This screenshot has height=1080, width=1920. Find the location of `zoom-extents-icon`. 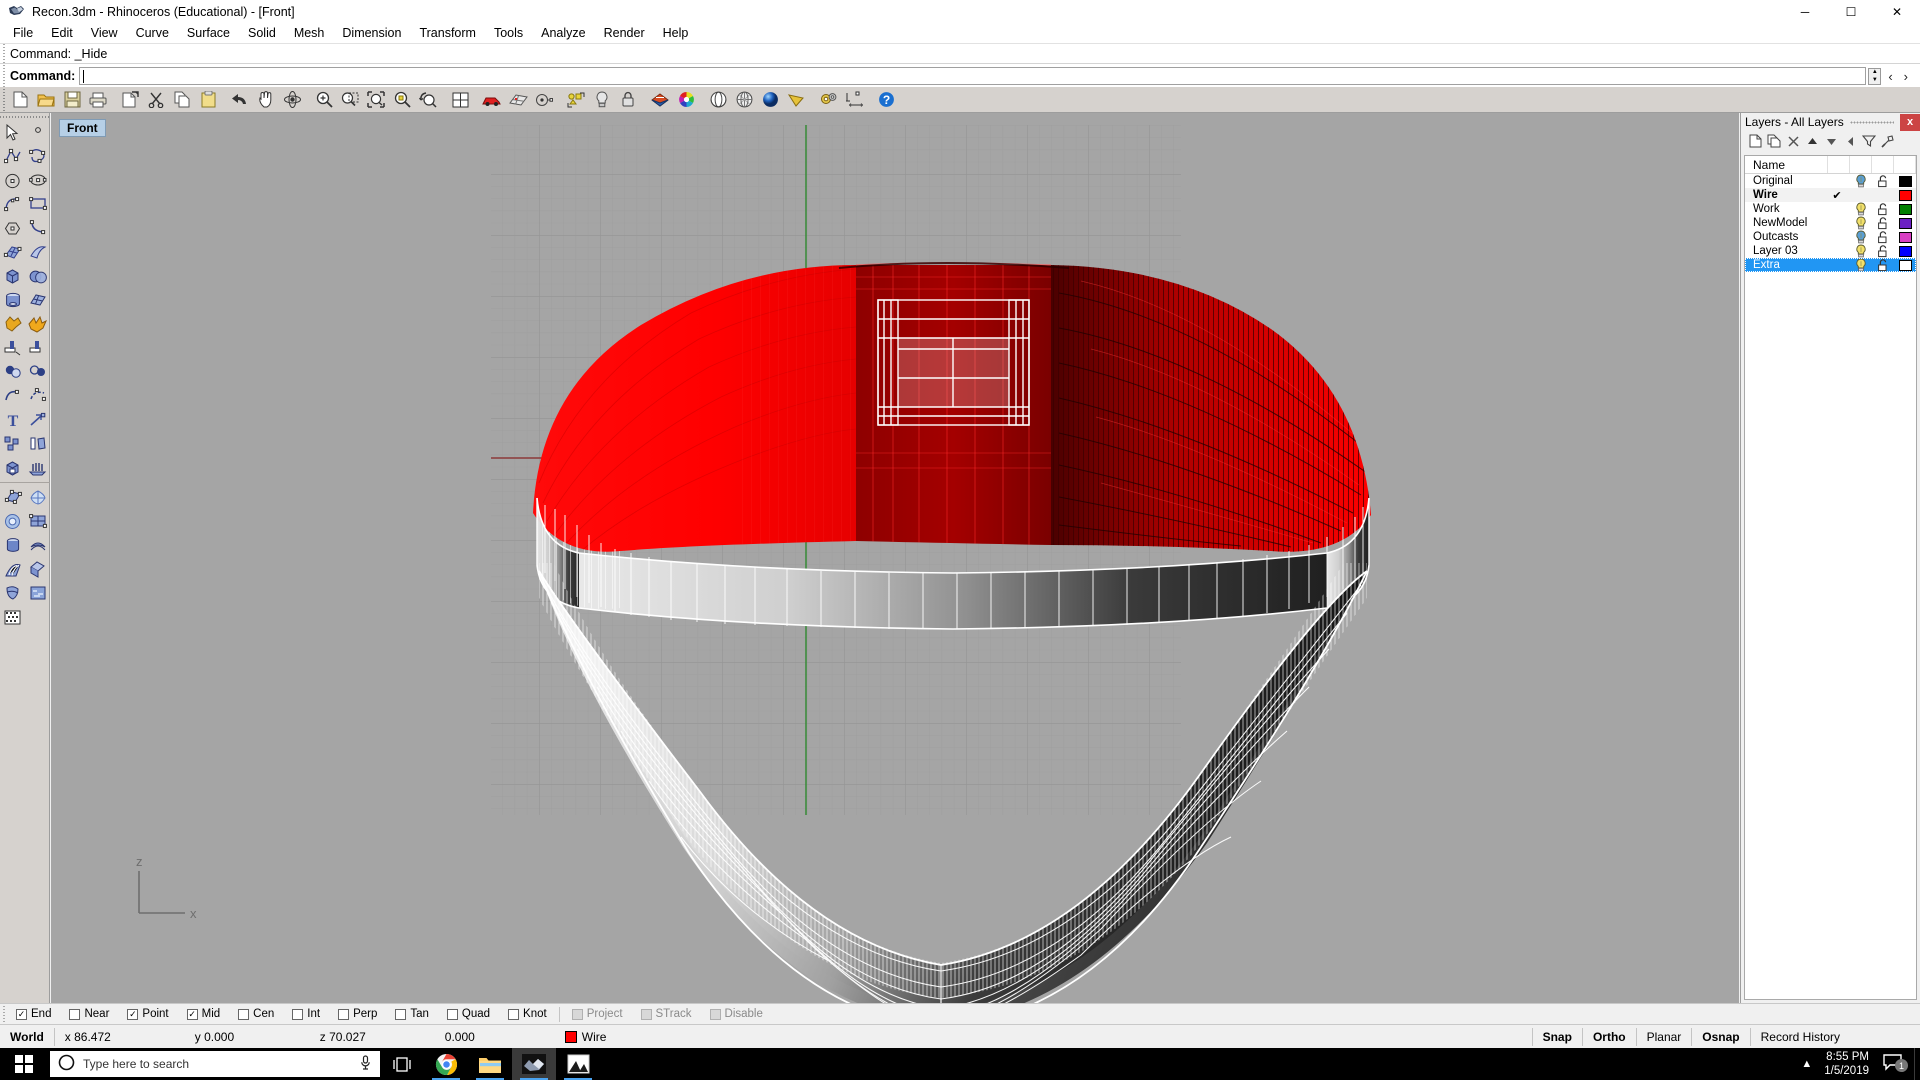

zoom-extents-icon is located at coordinates (376, 100).